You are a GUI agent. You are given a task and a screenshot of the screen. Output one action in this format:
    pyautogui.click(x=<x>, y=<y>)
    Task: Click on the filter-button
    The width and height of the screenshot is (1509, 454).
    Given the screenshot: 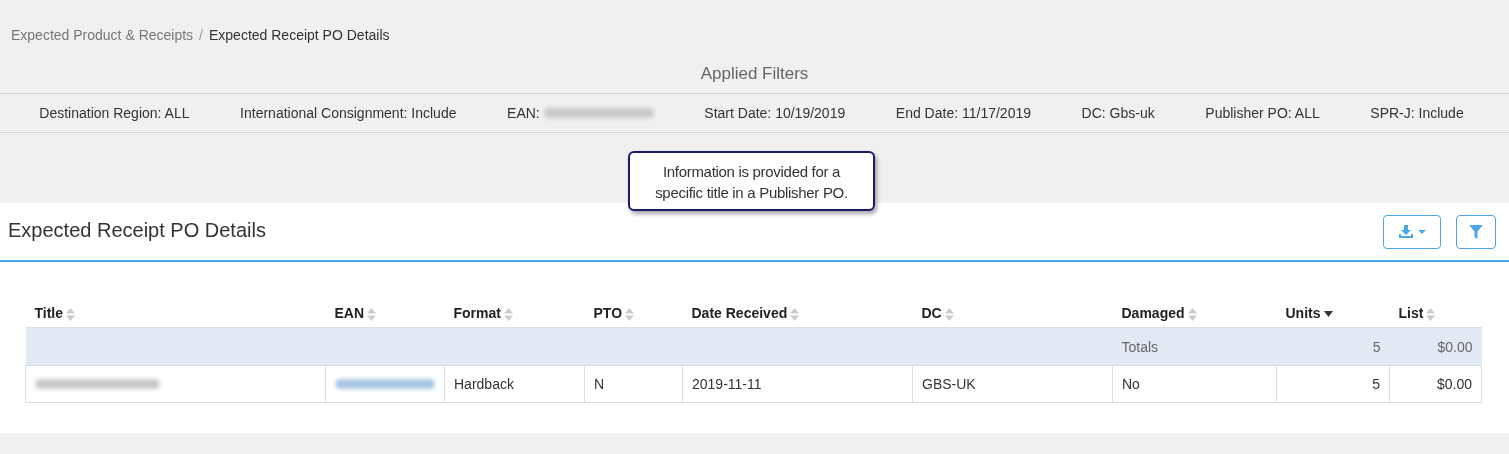 What is the action you would take?
    pyautogui.click(x=1476, y=231)
    